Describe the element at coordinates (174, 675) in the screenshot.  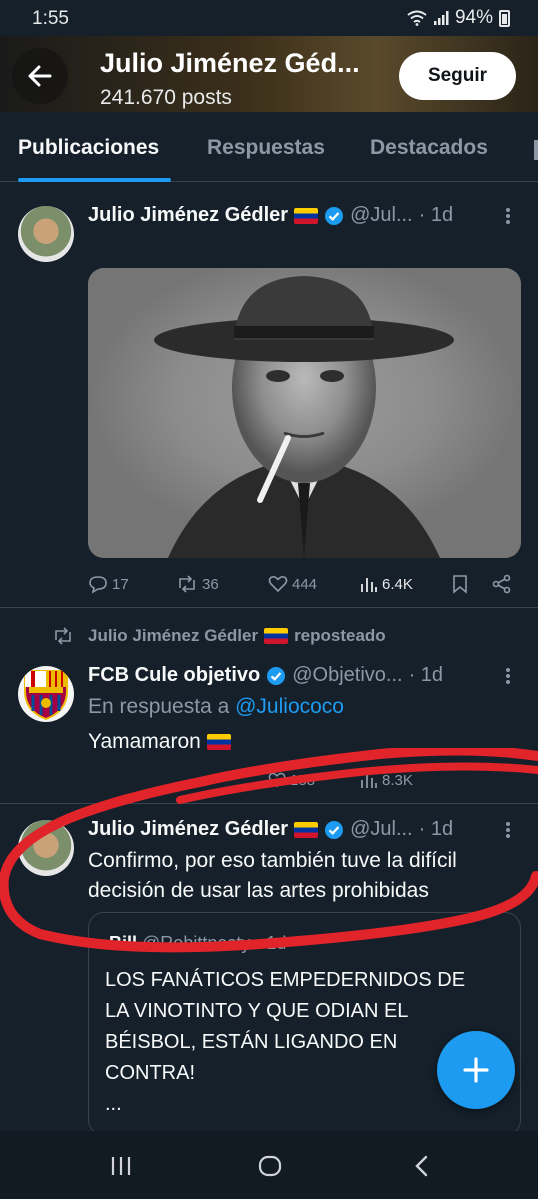
I see `author-name: FCB Cule objetivo` at that location.